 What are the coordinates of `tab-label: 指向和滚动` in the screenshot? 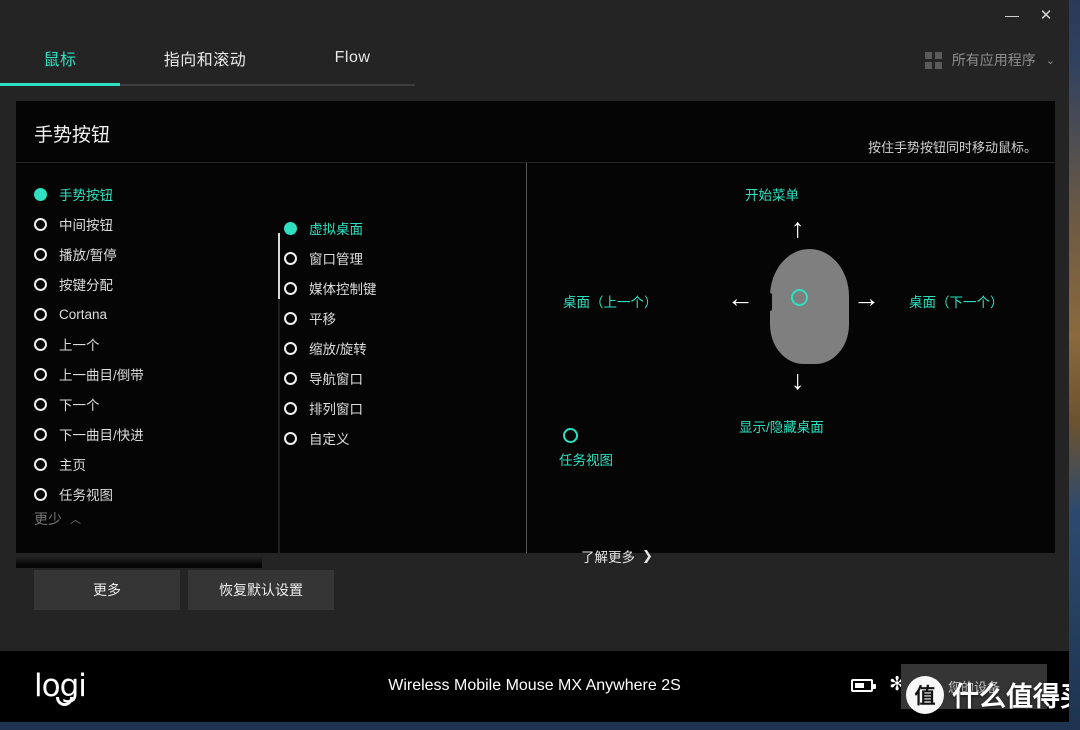 It's located at (205, 60).